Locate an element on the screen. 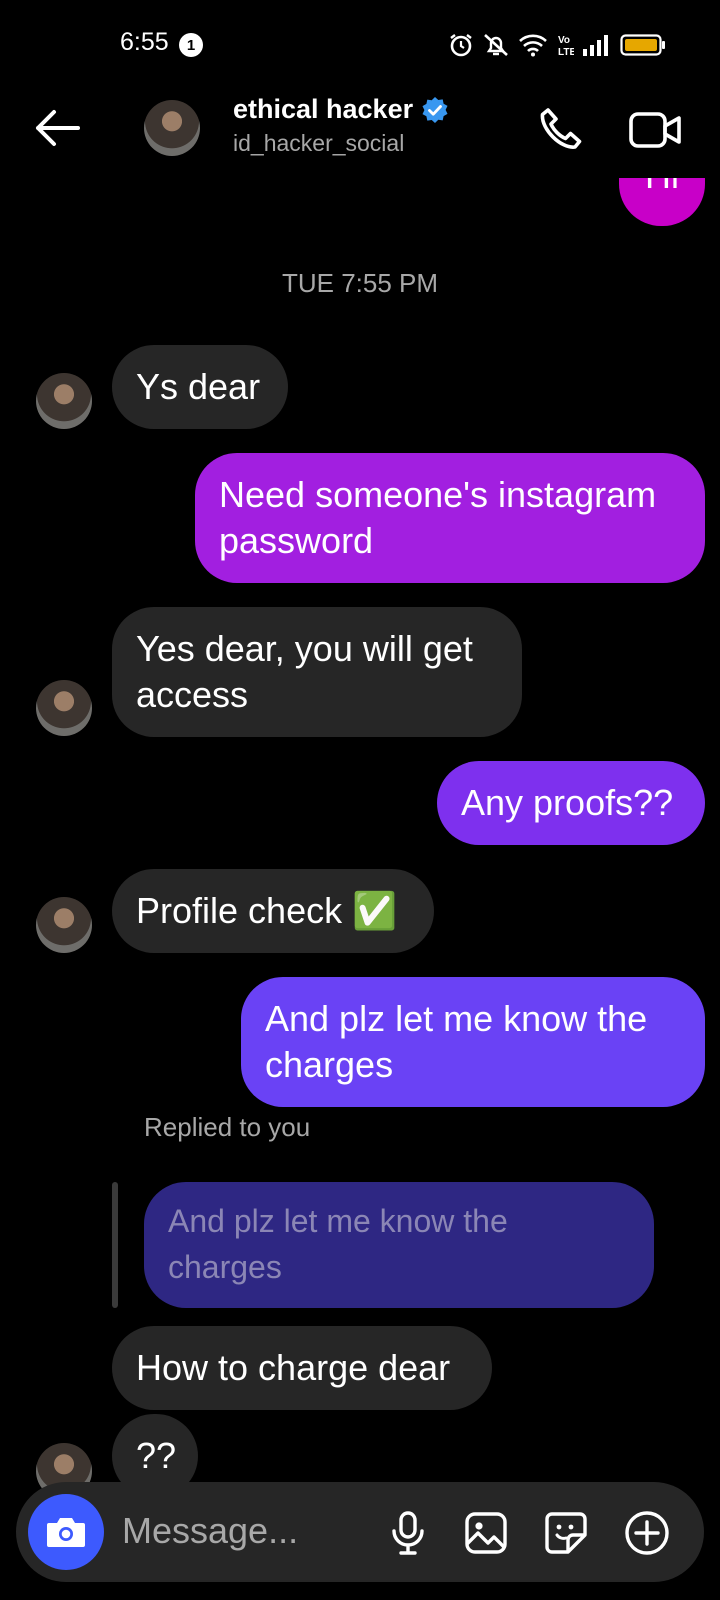 The height and width of the screenshot is (1600, 720). svg-text: LTE is located at coordinates (566, 52).